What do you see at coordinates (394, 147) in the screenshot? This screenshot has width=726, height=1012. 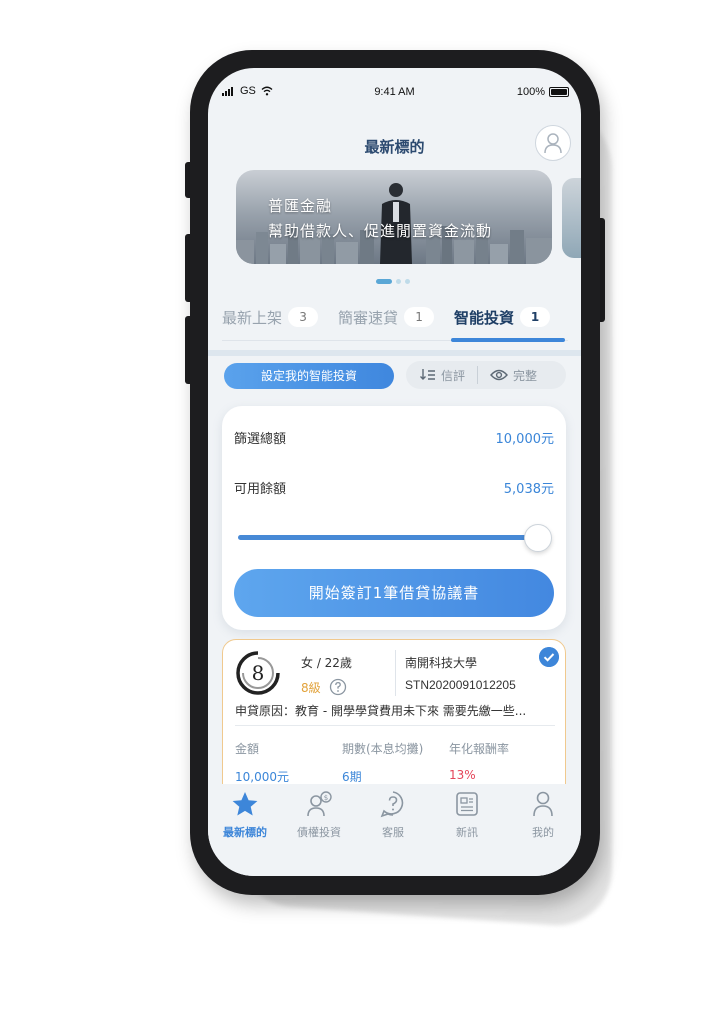 I see `page-title: 最新標的` at bounding box center [394, 147].